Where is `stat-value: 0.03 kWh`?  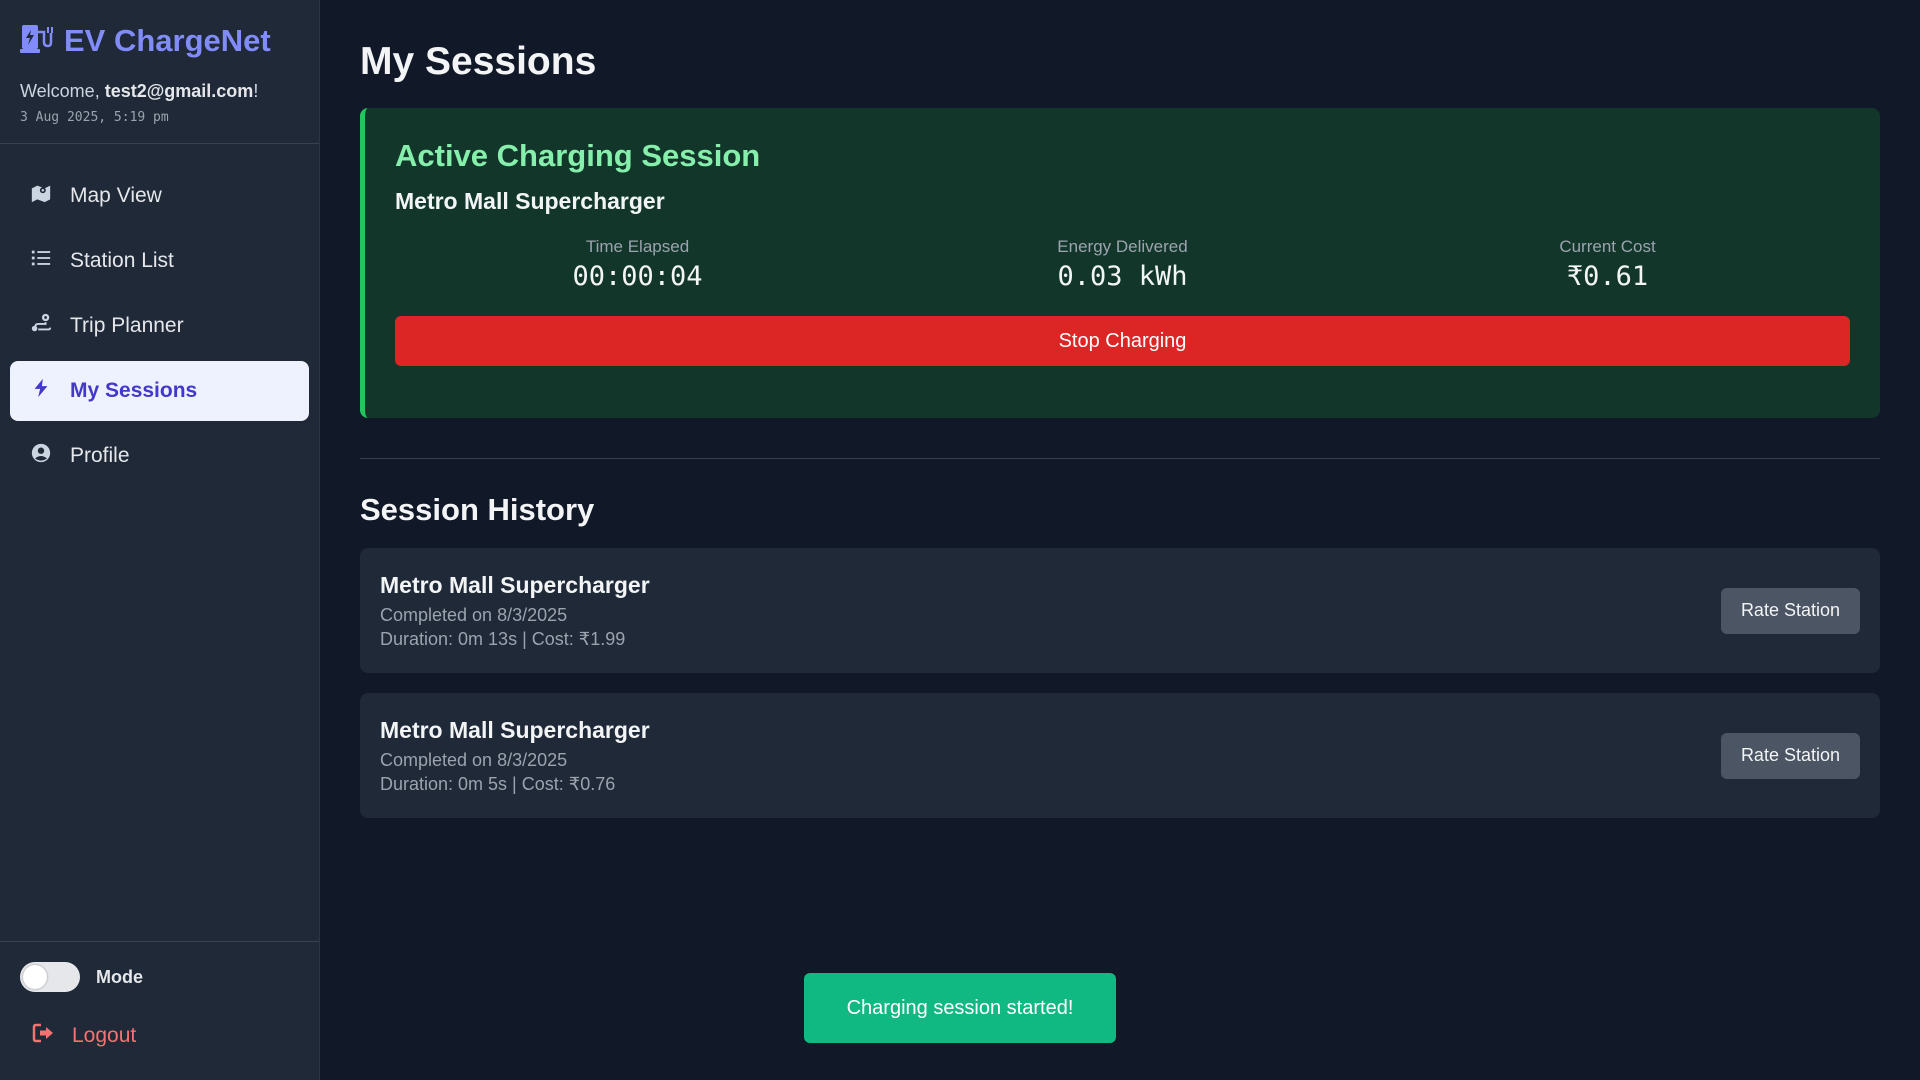 stat-value: 0.03 kWh is located at coordinates (1122, 276).